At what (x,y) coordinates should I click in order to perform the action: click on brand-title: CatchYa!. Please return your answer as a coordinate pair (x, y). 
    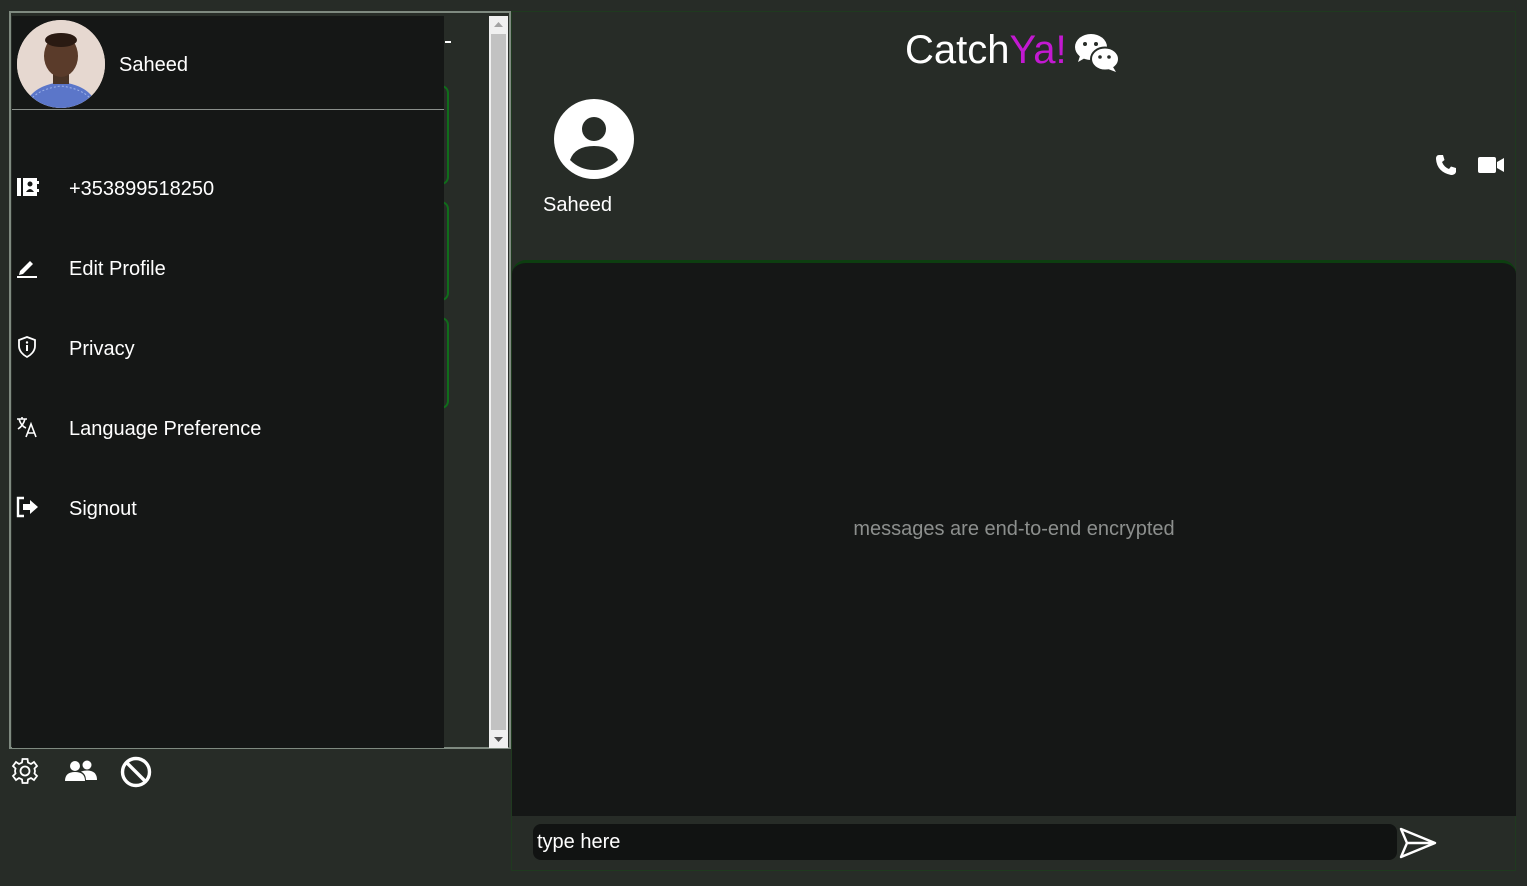
    Looking at the image, I should click on (986, 50).